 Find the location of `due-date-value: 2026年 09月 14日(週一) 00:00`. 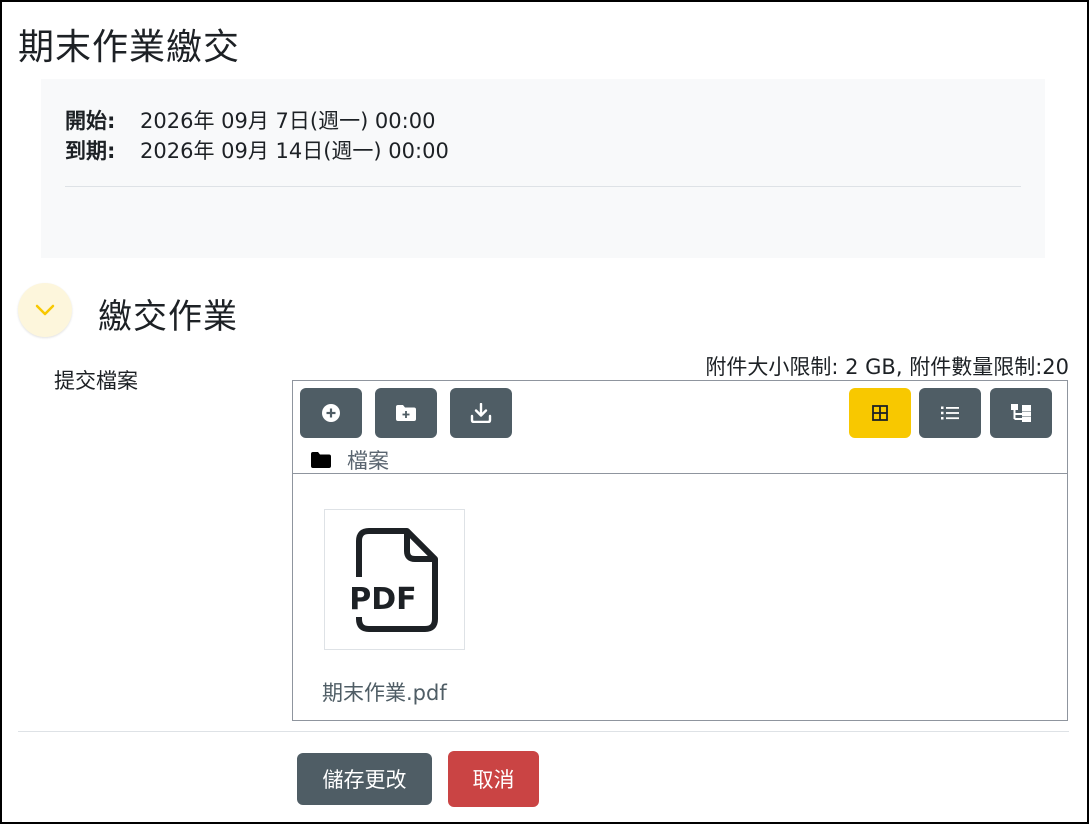

due-date-value: 2026年 09月 14日(週一) 00:00 is located at coordinates (294, 151).